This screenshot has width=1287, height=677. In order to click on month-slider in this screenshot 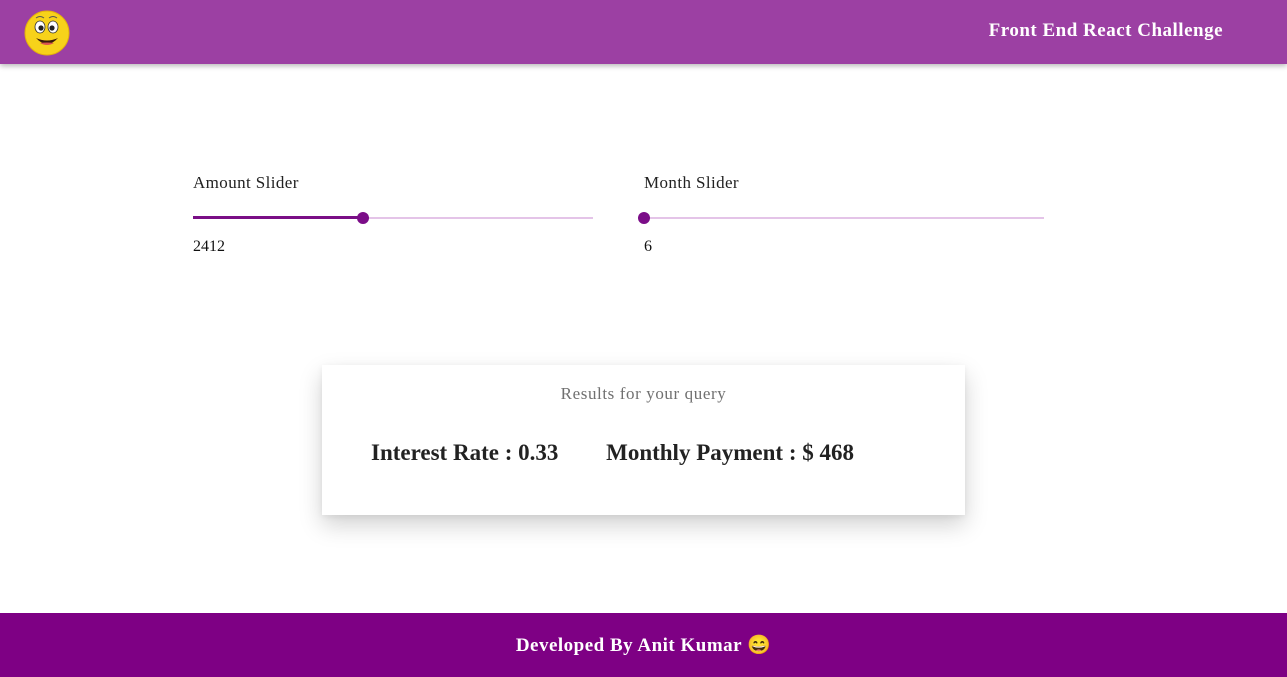, I will do `click(841, 218)`.